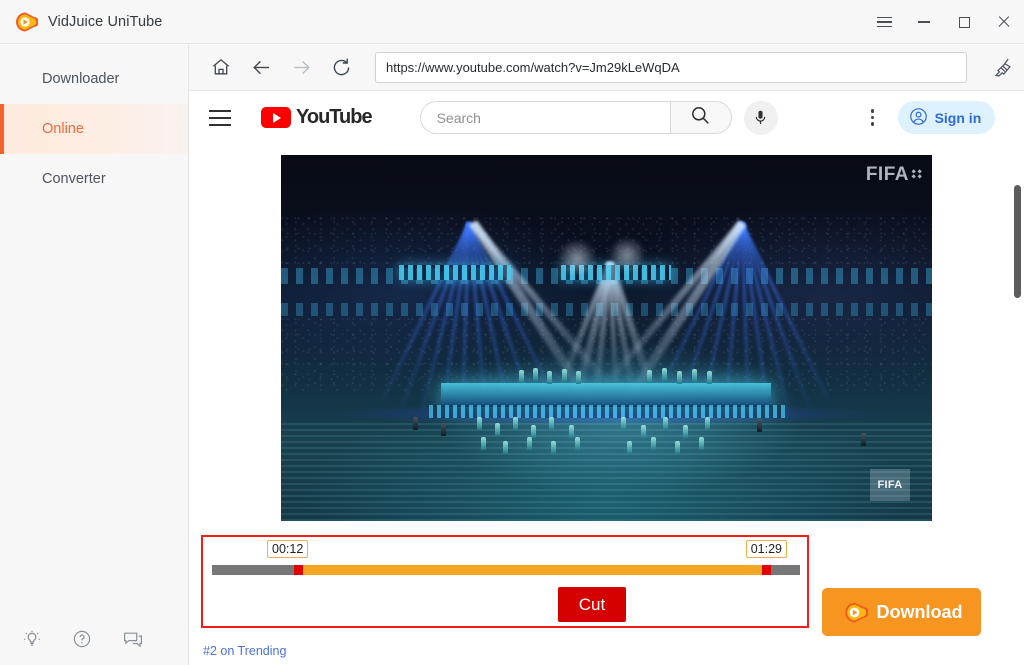 This screenshot has width=1024, height=665. I want to click on broom-clean-icon, so click(1003, 67).